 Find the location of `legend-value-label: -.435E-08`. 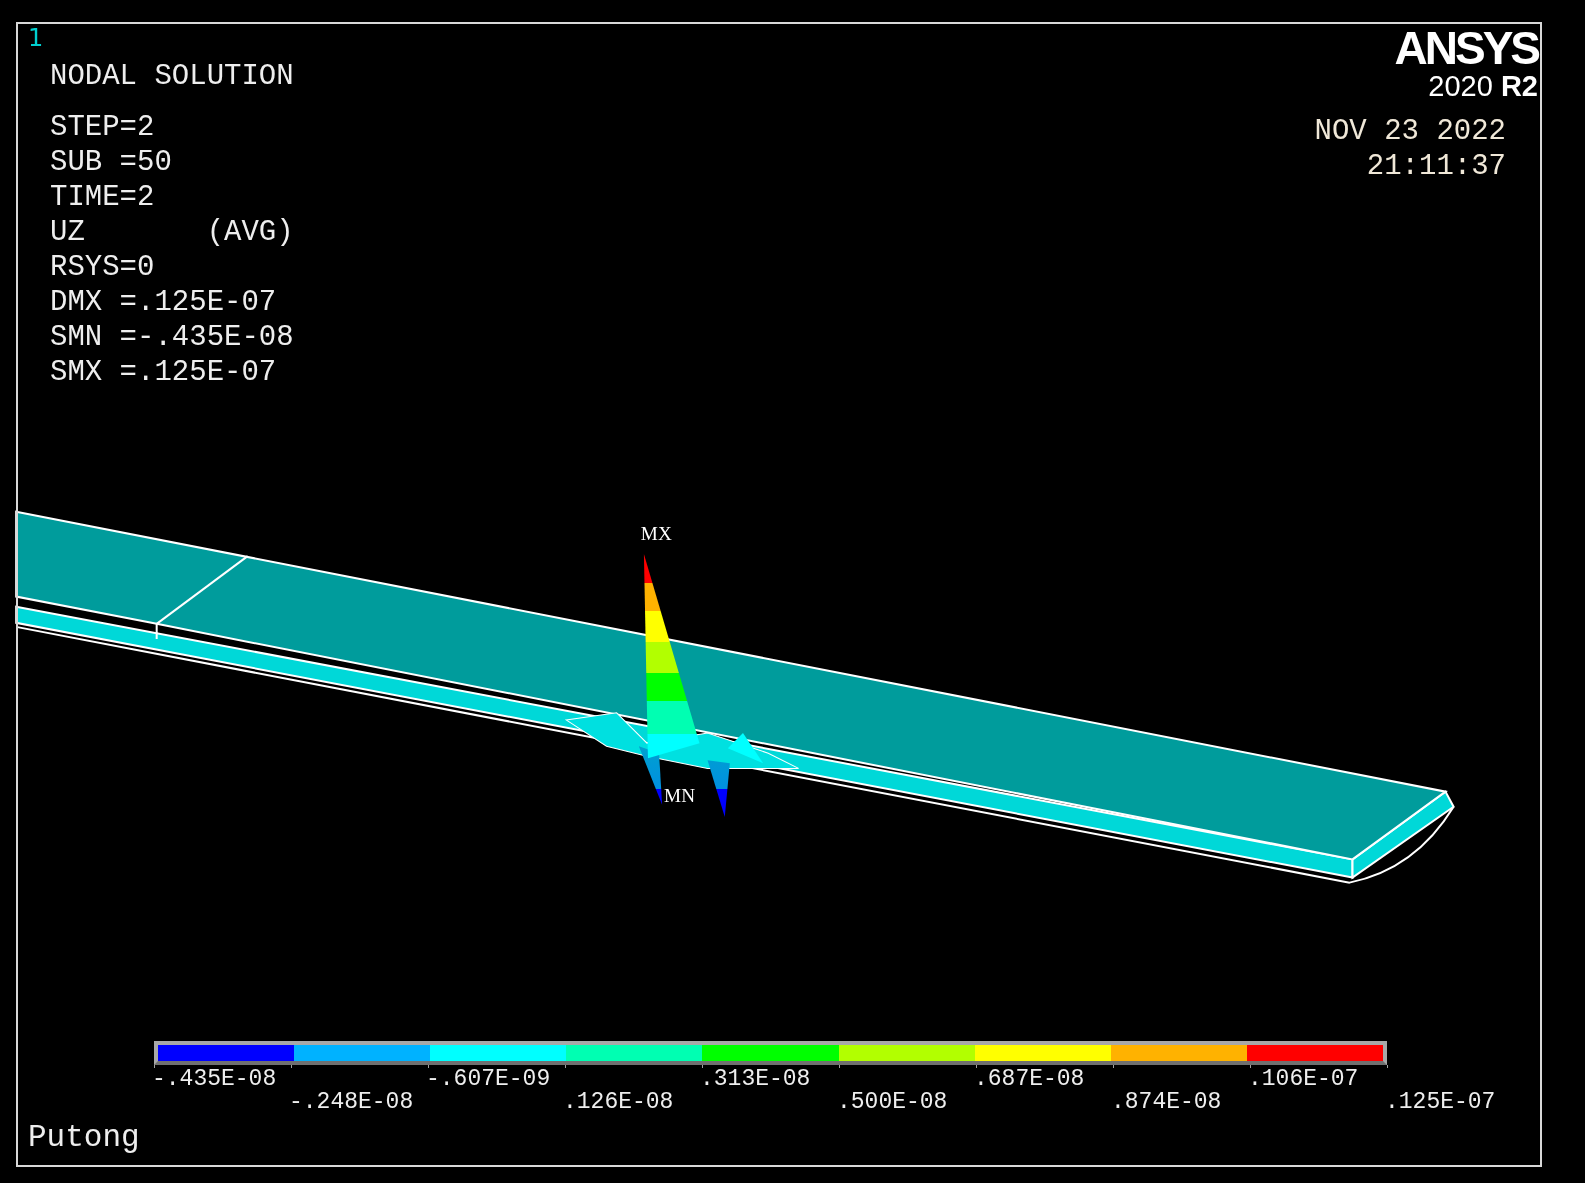

legend-value-label: -.435E-08 is located at coordinates (215, 1079).